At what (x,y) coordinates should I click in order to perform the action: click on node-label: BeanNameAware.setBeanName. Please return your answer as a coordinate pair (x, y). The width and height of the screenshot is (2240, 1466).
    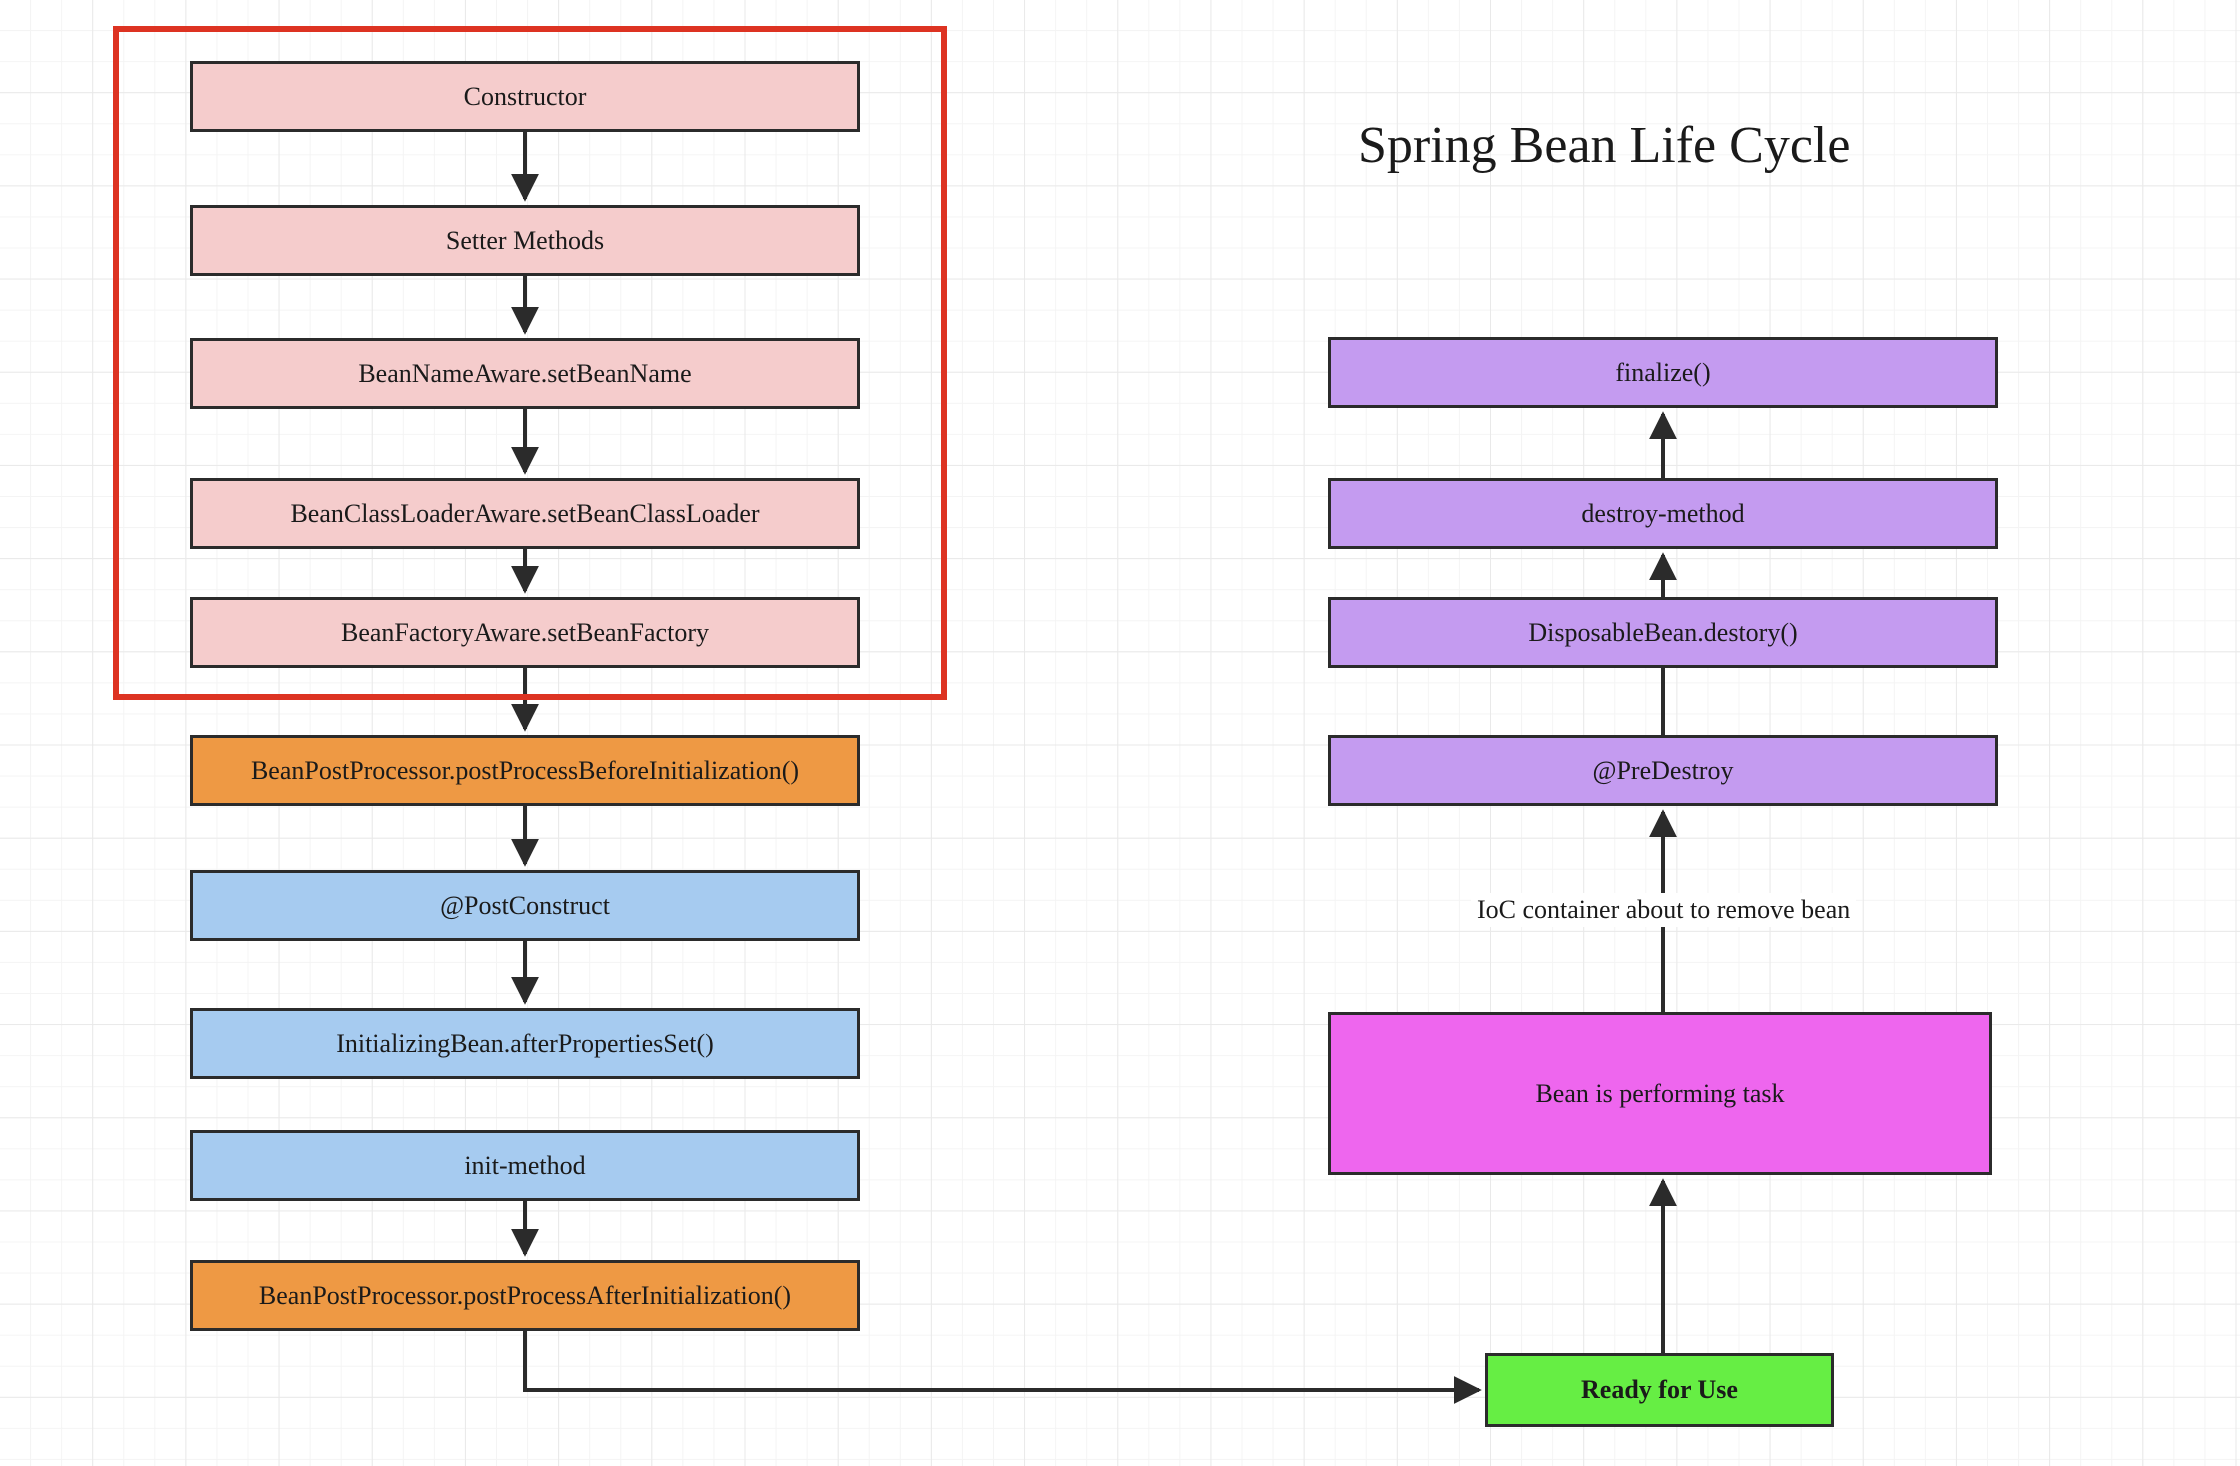
    Looking at the image, I should click on (525, 373).